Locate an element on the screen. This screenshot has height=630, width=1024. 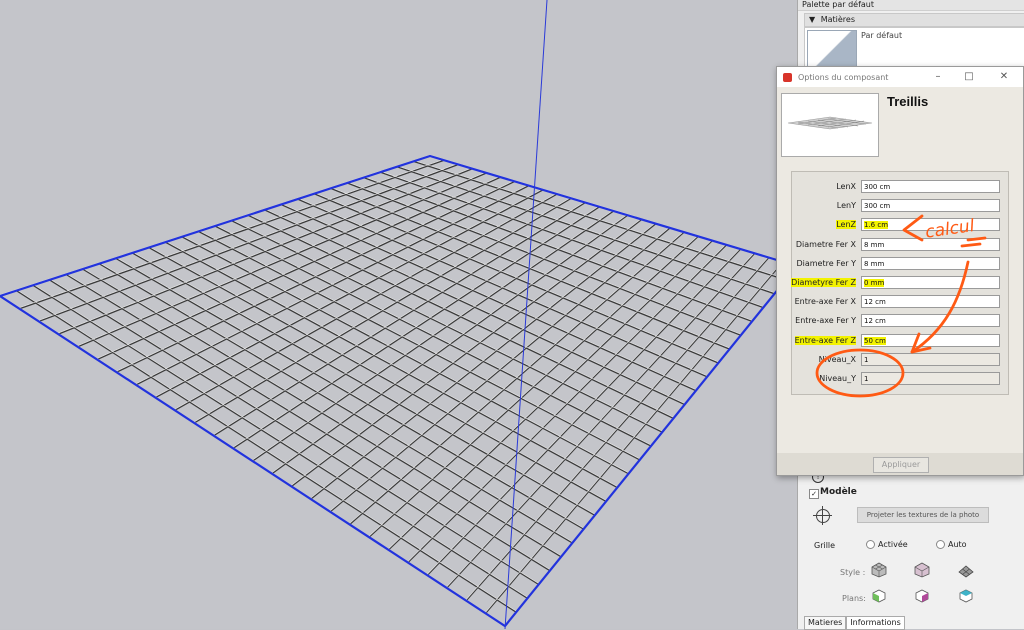
tray-tabs: Matieres Informations is located at coordinates (854, 623).